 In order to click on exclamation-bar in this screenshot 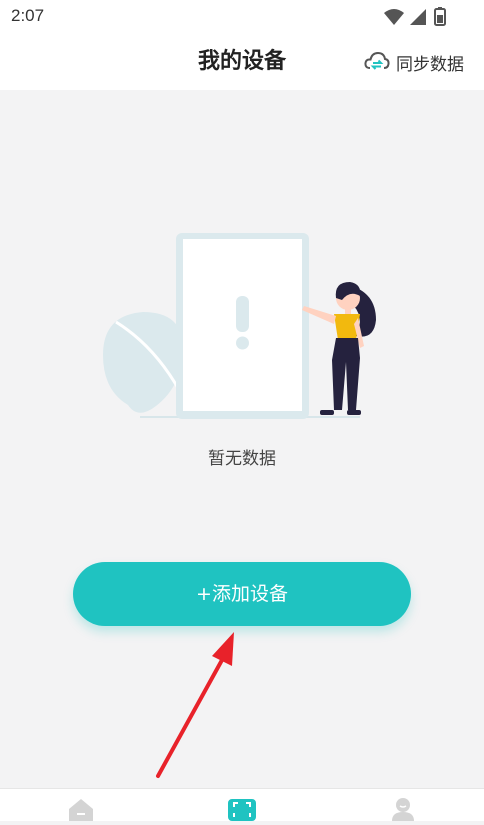, I will do `click(242, 314)`.